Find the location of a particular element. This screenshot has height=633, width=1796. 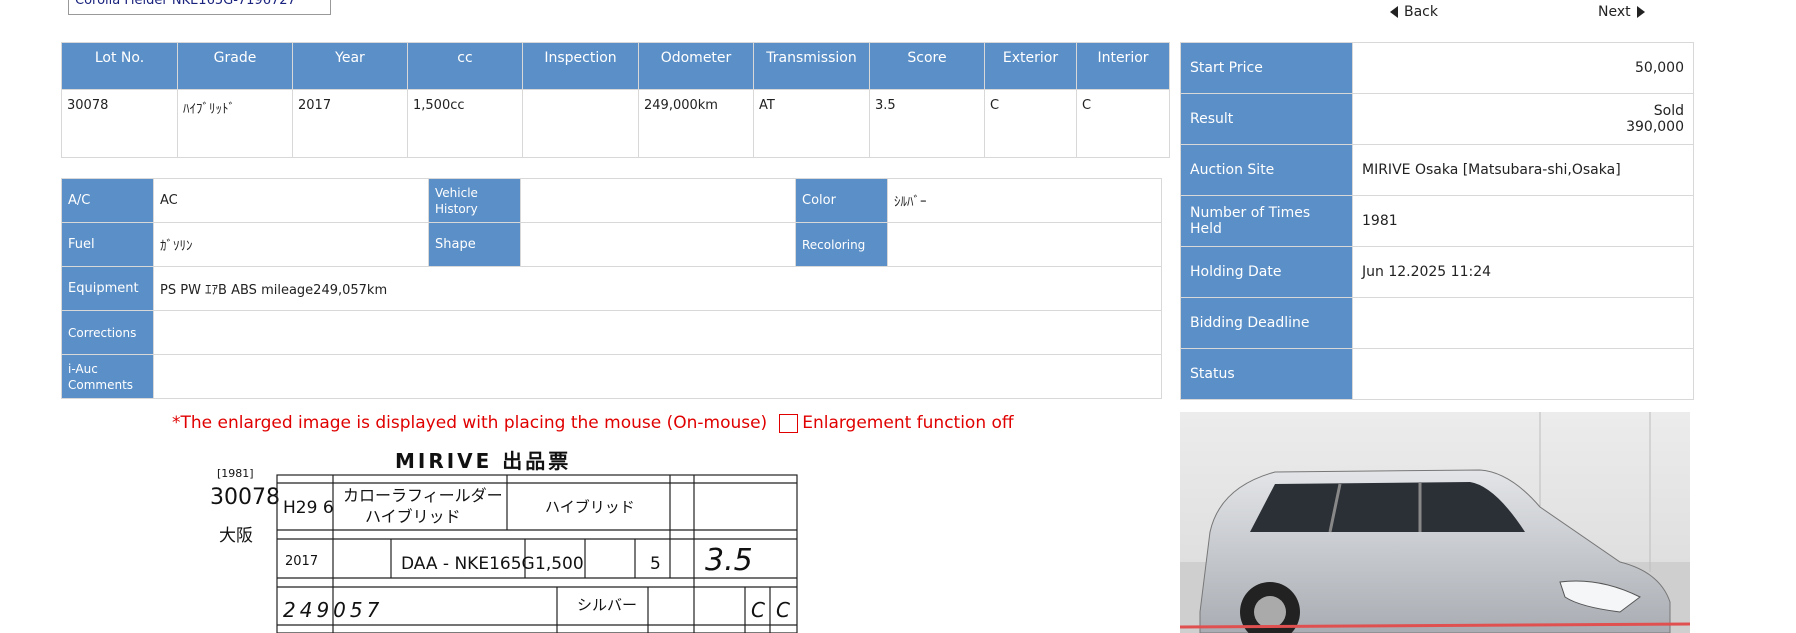

detail-row: Corrections is located at coordinates (611, 332).